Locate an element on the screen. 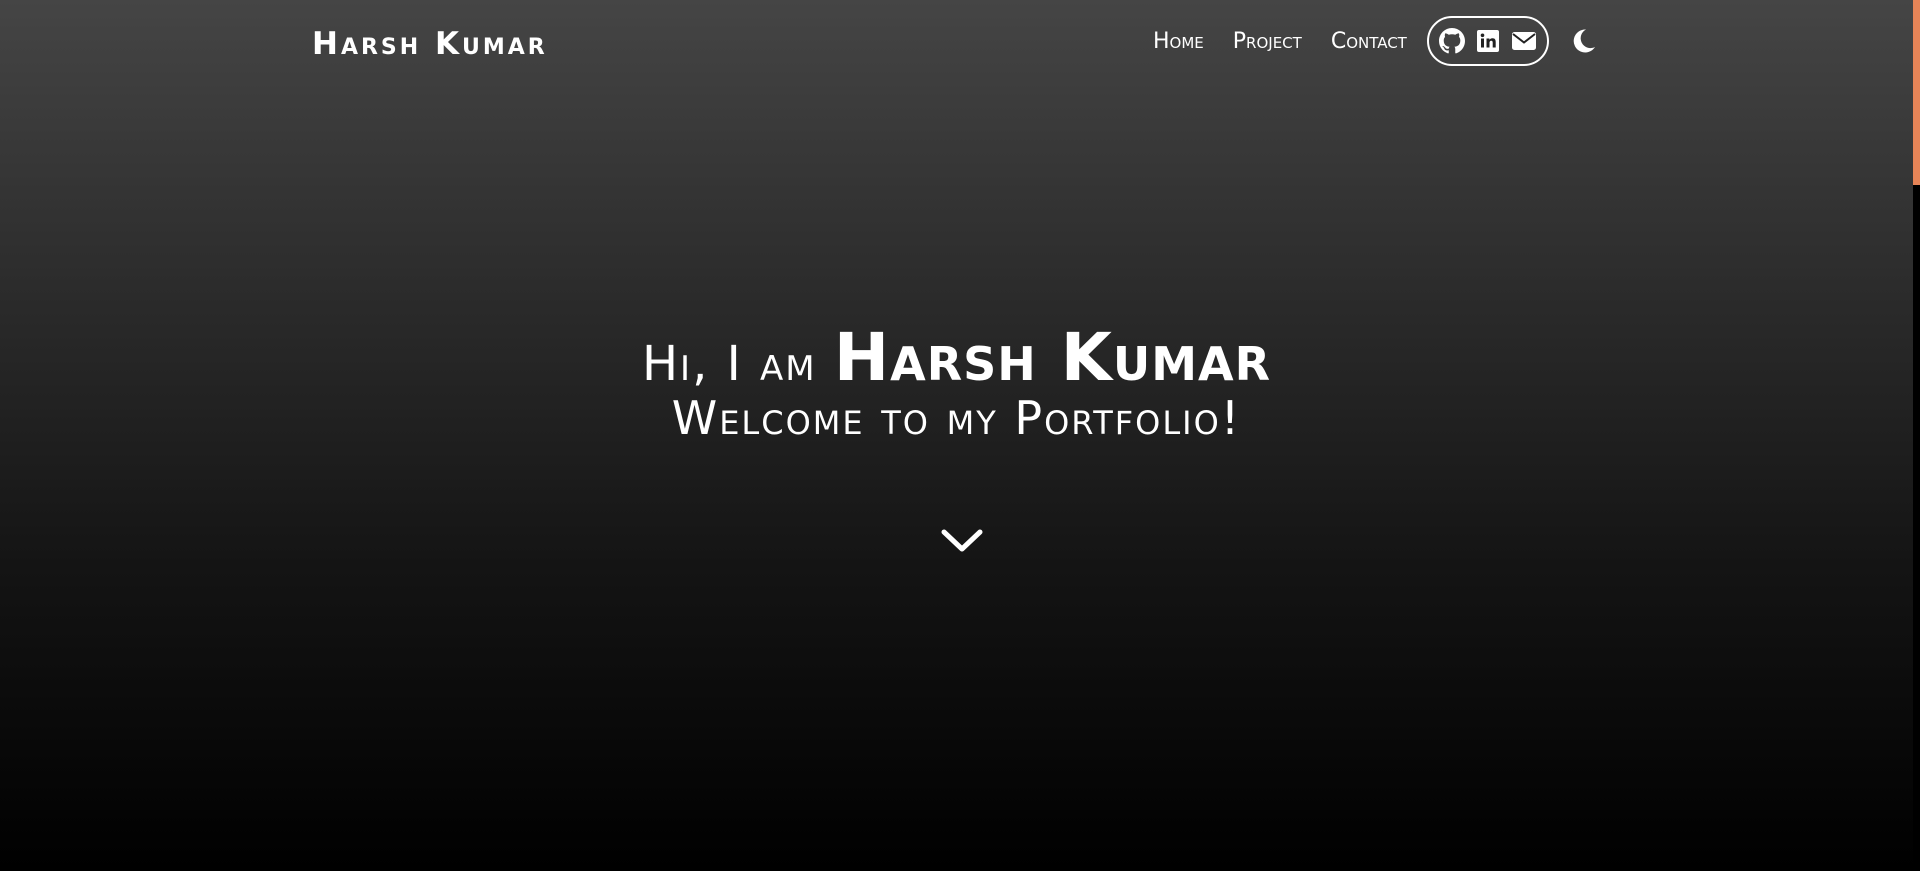  scrollbar is located at coordinates (1916, 435).